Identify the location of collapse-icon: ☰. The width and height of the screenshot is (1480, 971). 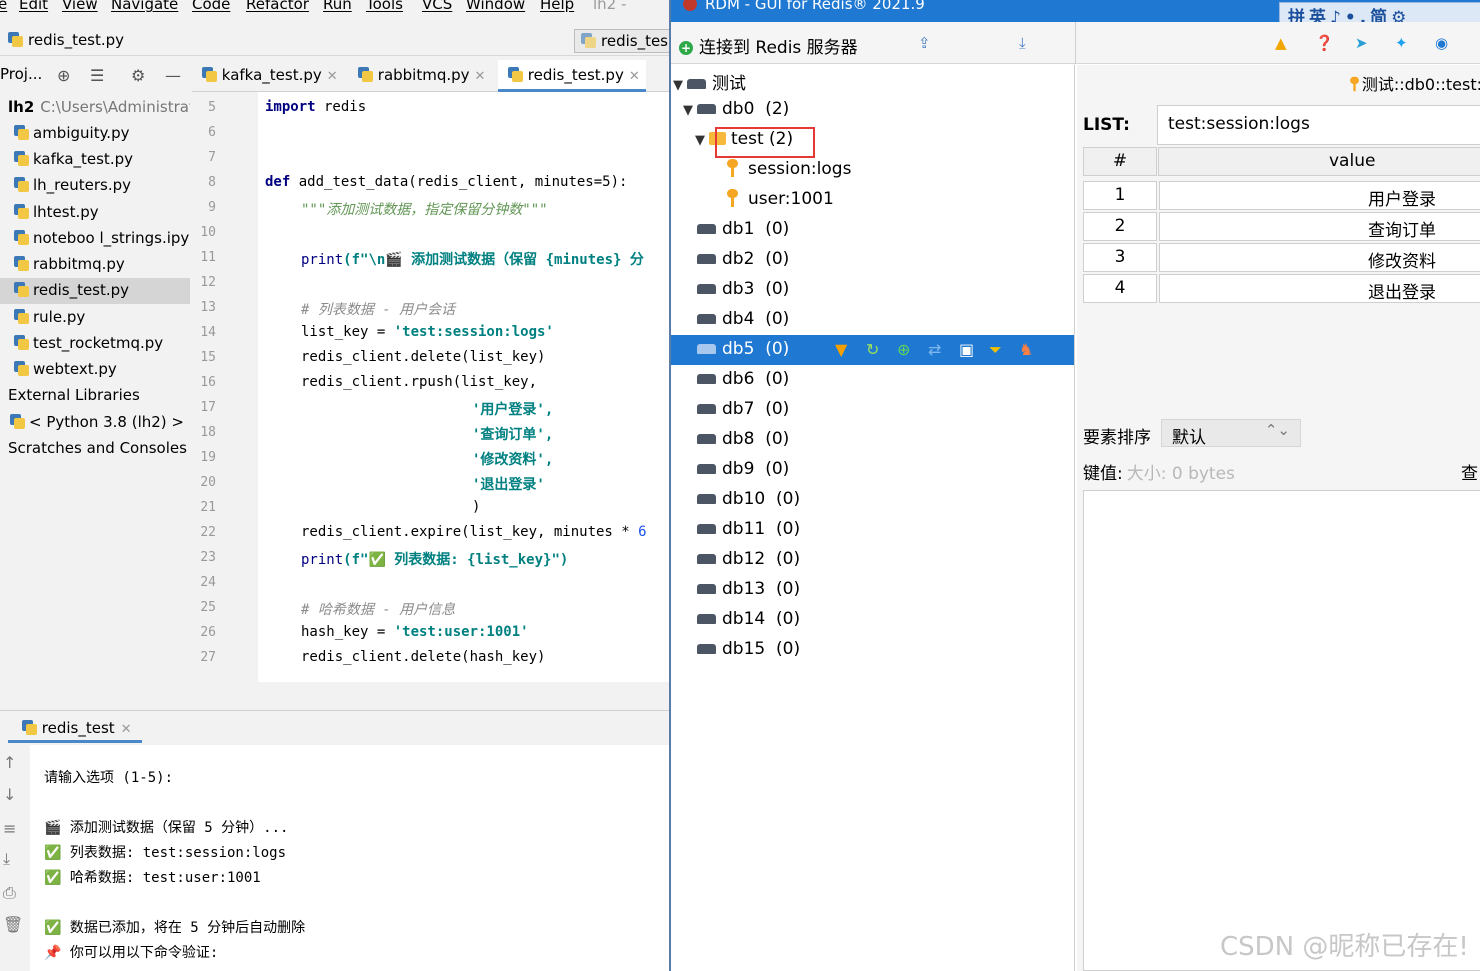
(97, 75).